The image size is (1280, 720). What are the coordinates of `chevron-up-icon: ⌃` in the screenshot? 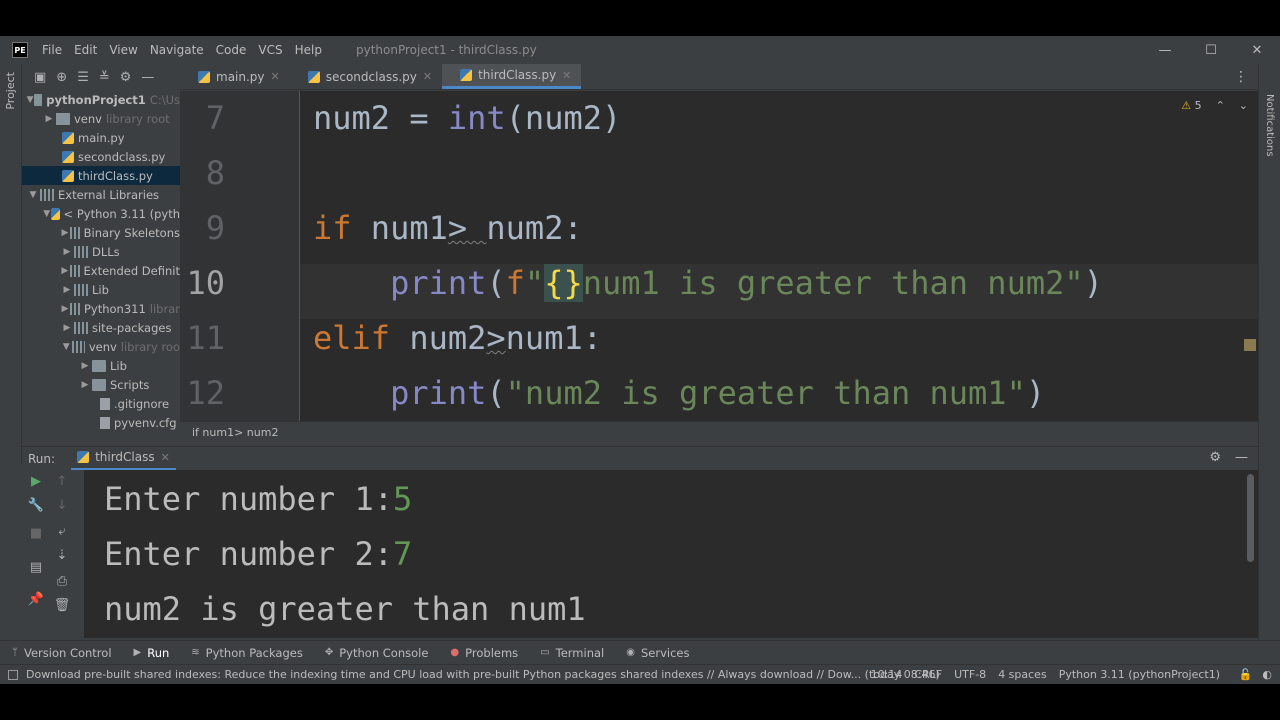 It's located at (1220, 105).